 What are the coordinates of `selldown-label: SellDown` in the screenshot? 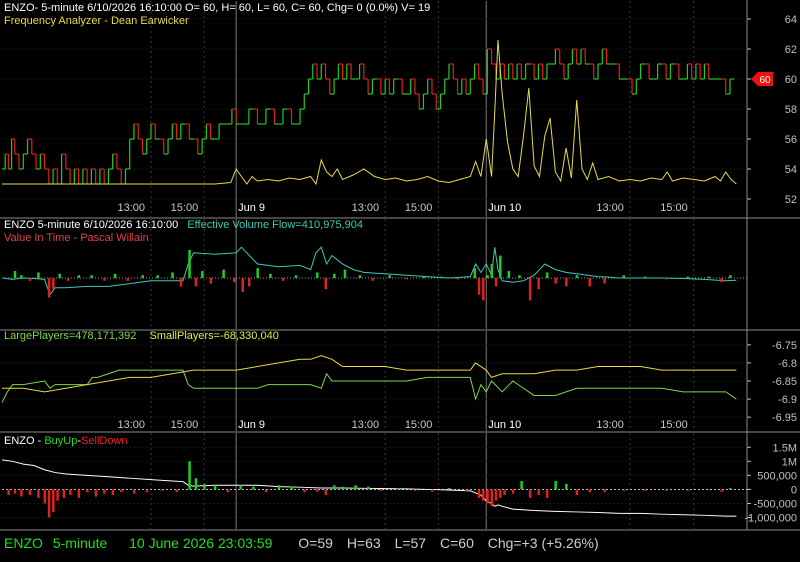 It's located at (104, 441).